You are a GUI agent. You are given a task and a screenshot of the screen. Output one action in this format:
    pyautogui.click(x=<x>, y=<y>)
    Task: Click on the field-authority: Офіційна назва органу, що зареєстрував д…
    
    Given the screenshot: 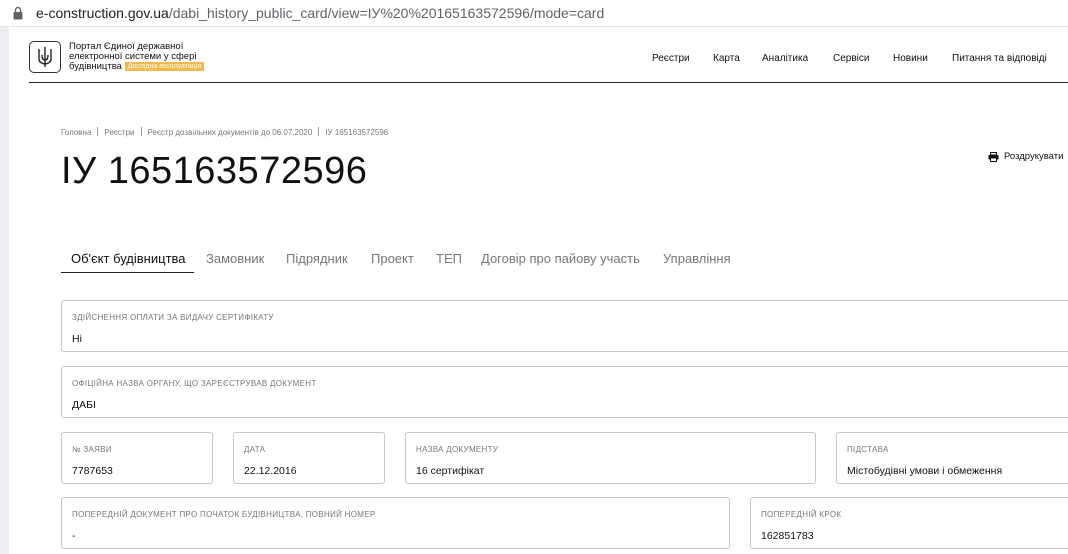 What is the action you would take?
    pyautogui.click(x=564, y=392)
    